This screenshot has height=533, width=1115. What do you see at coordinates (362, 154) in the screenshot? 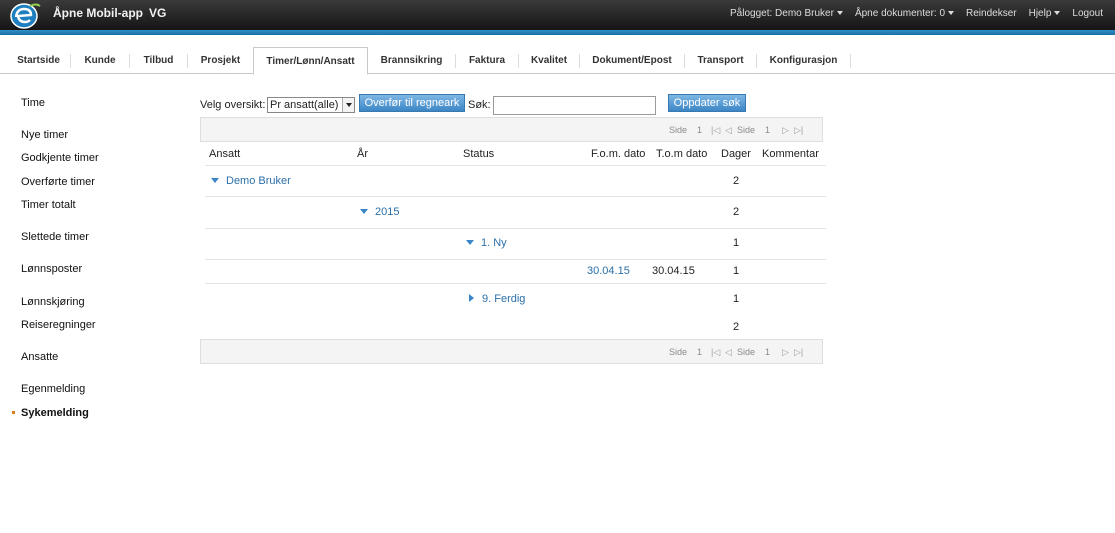
I see `col-header-ar: År` at bounding box center [362, 154].